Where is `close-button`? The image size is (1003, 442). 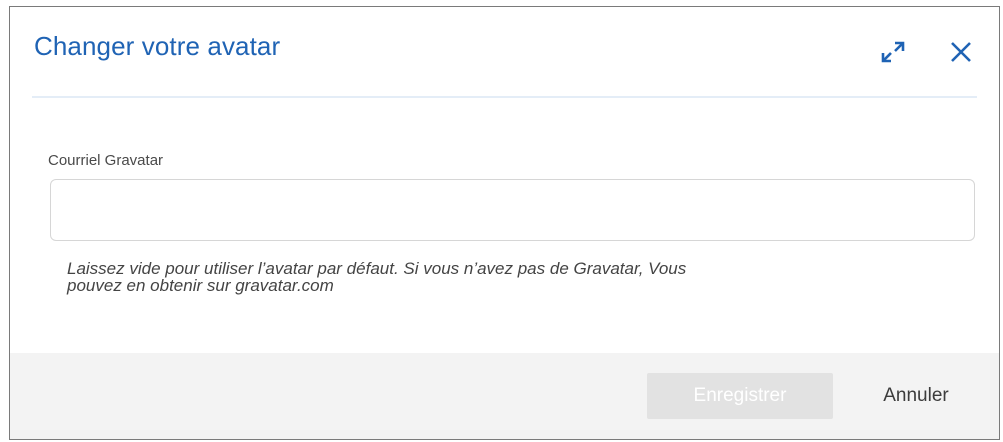 close-button is located at coordinates (961, 52).